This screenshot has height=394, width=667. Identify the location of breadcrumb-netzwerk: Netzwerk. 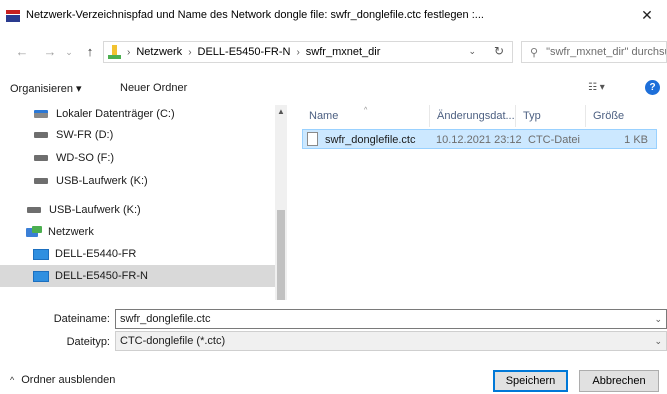
(159, 52).